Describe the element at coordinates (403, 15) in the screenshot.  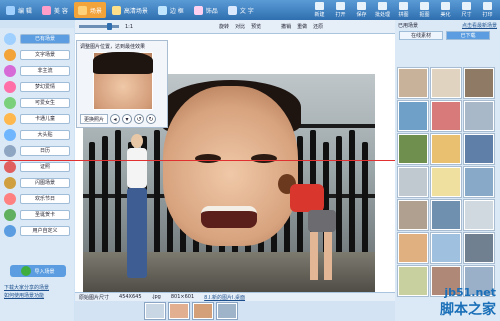
I see `tool-label: 拼图` at that location.